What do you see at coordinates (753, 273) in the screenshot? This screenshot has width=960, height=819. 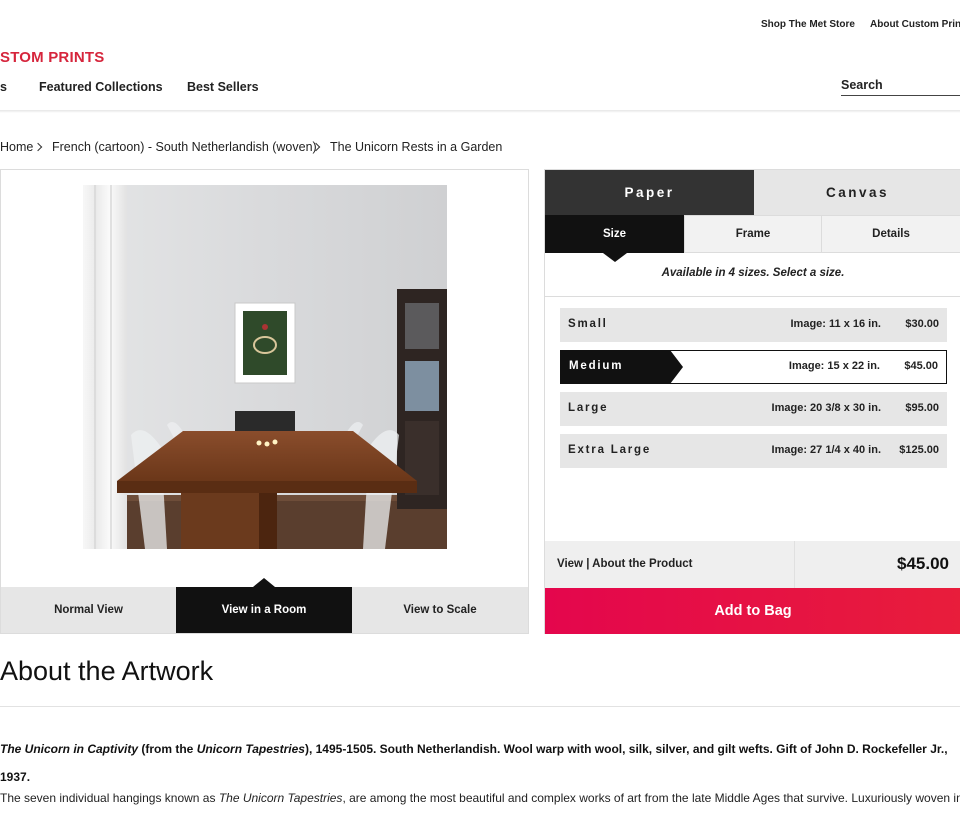 I see `size-availability-text: Available in 4 sizes. Select a size.` at bounding box center [753, 273].